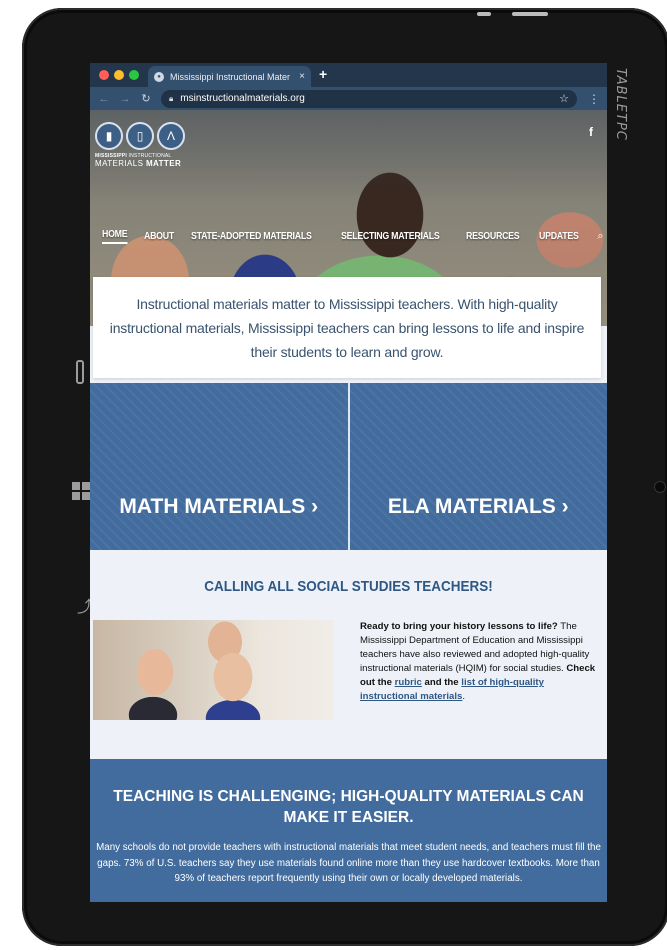 The width and height of the screenshot is (667, 950). I want to click on device-brand: TABLETPC, so click(620, 104).